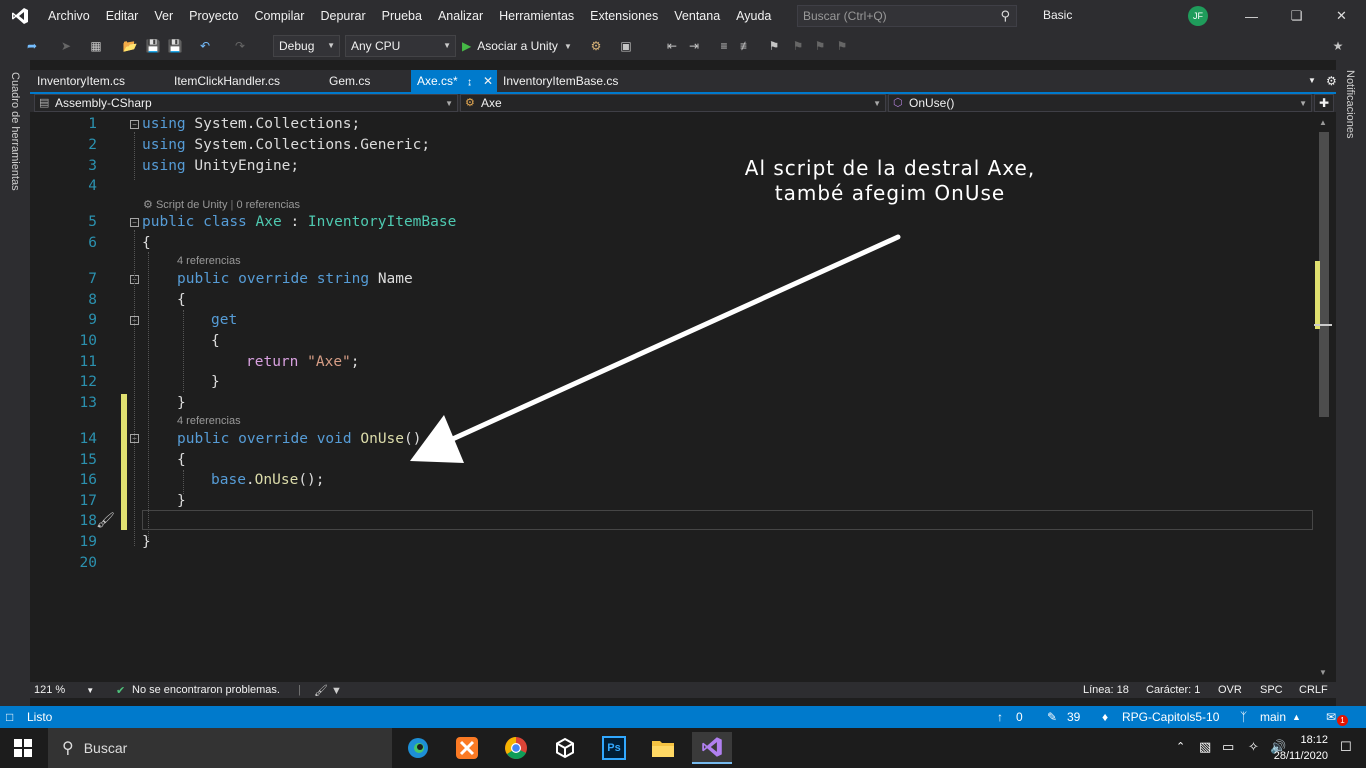 The image size is (1366, 768). I want to click on code-line-7: public override string Name, so click(295, 279).